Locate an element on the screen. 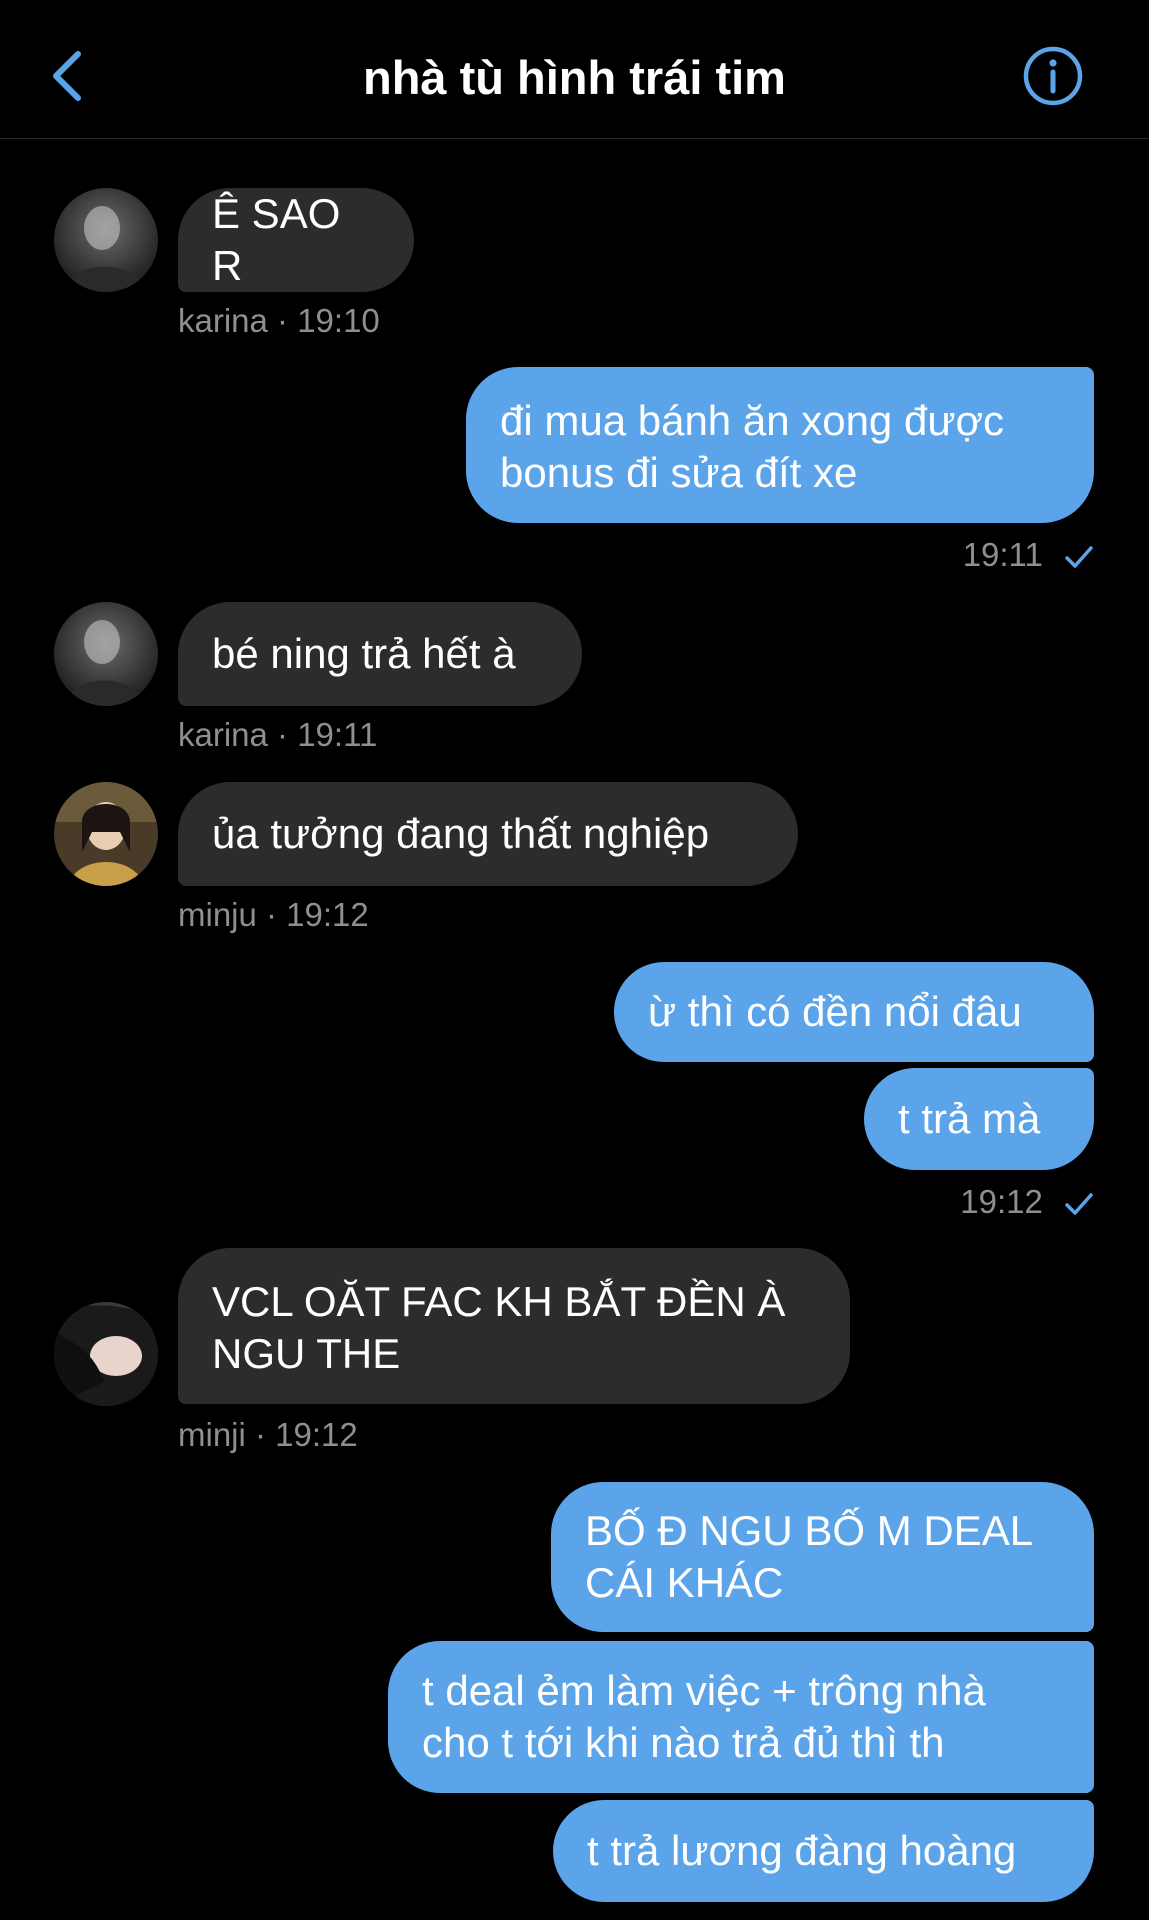 This screenshot has height=1920, width=1149. message-meta: karina · 19:10 is located at coordinates (279, 320).